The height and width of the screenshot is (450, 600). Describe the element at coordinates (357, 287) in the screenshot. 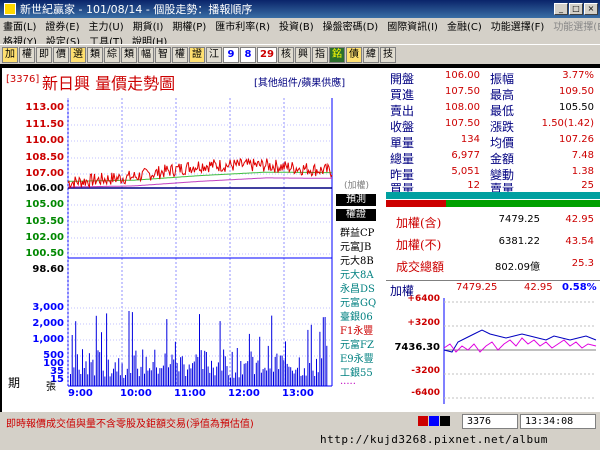

I see `broker-item: 永昌DS` at that location.